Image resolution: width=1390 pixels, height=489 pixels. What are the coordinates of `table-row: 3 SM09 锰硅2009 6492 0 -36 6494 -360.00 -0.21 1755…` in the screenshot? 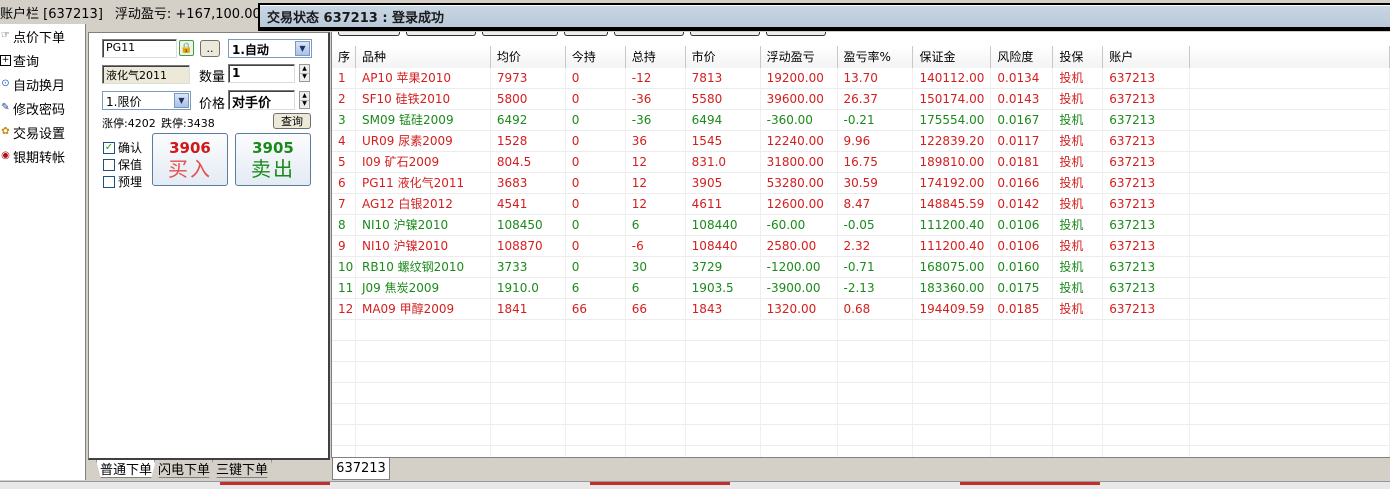 It's located at (861, 120).